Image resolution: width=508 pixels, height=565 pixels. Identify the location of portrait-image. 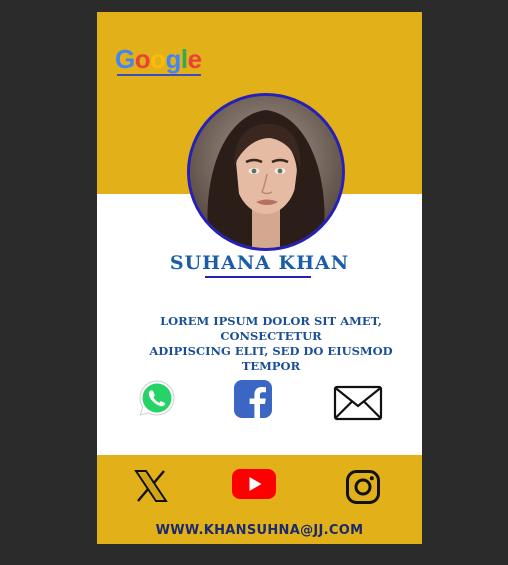
(266, 172).